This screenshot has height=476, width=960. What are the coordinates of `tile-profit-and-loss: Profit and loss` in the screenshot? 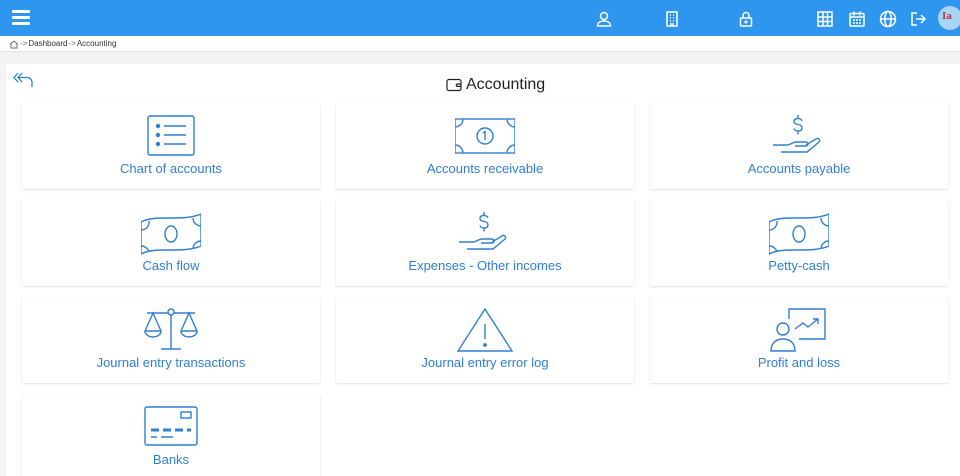 It's located at (799, 340).